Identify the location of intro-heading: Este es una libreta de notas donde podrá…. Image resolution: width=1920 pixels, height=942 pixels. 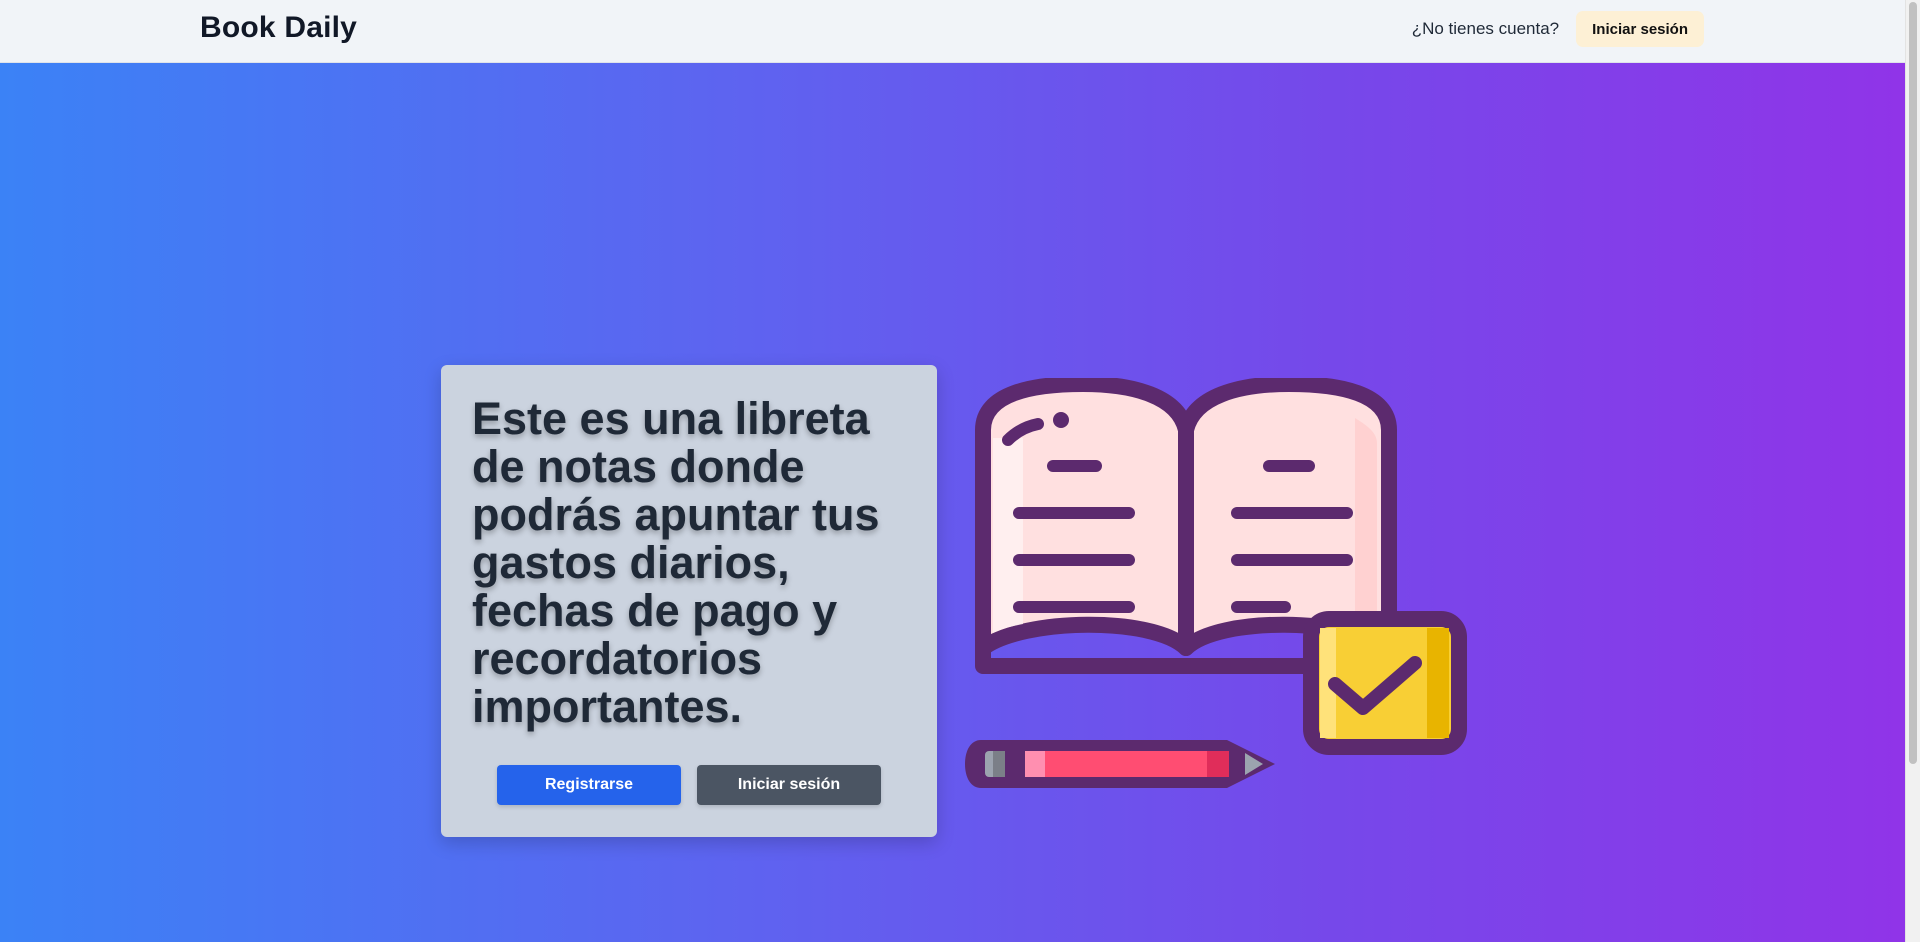
(676, 562).